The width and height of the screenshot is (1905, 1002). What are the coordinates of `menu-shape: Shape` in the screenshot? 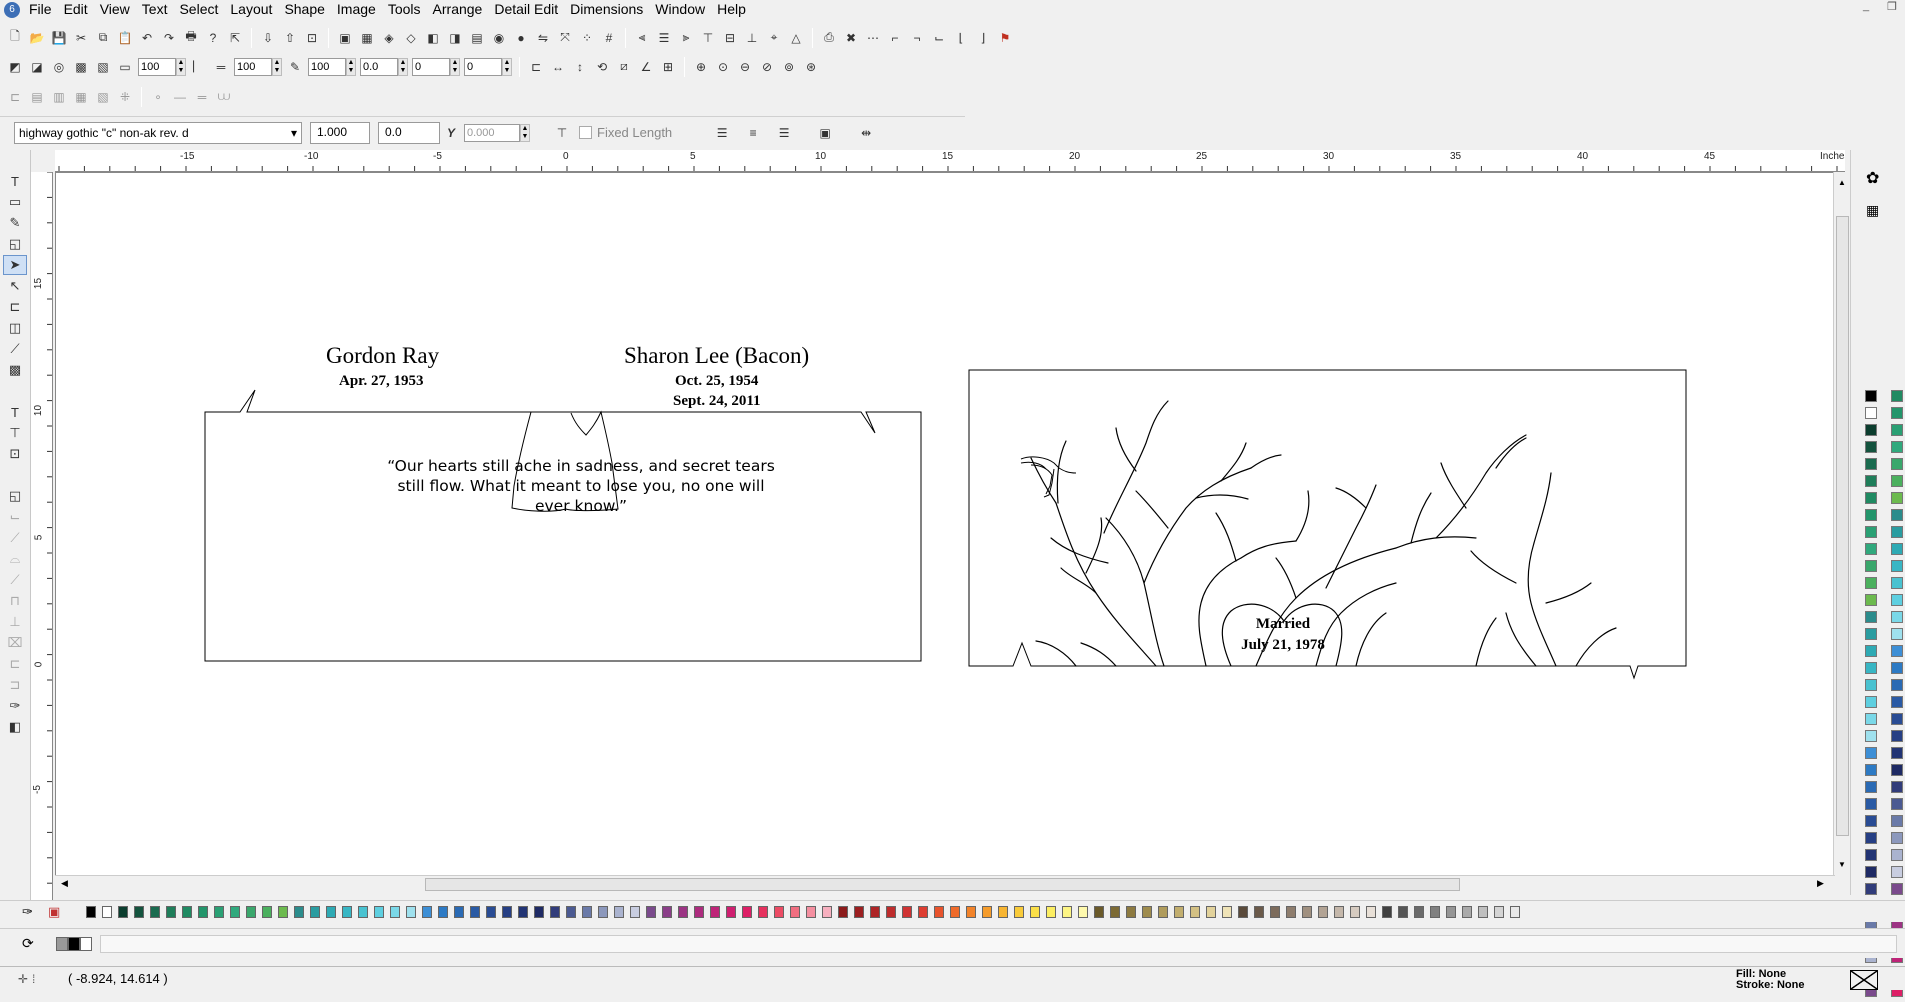 It's located at (304, 9).